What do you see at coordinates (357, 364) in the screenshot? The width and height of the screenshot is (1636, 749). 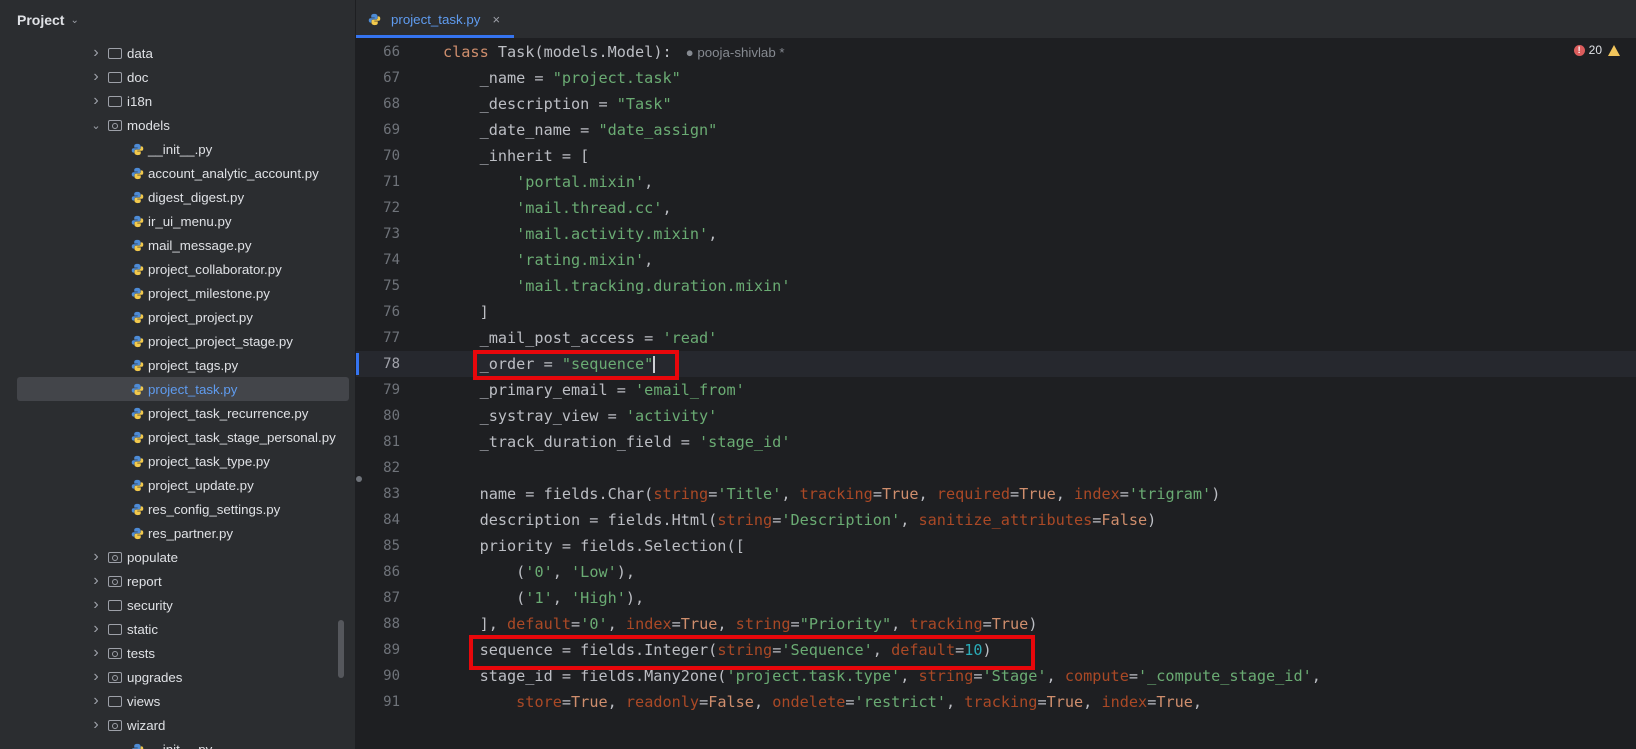 I see `change-marker` at bounding box center [357, 364].